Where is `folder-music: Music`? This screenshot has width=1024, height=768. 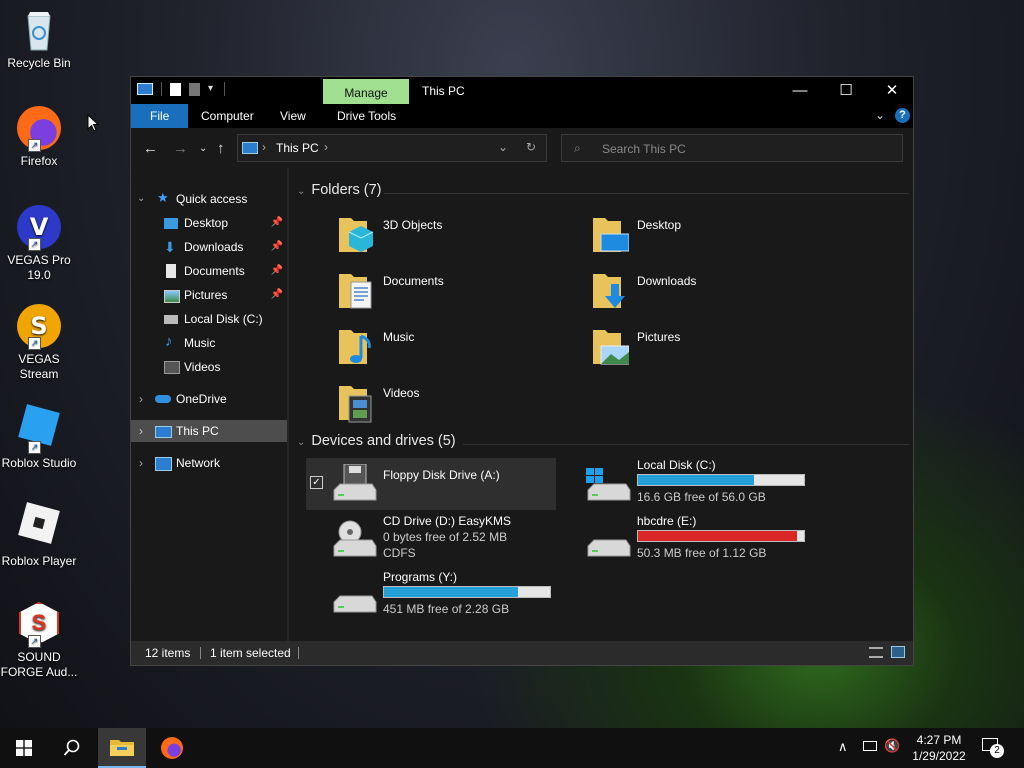
folder-music: Music is located at coordinates (457, 349).